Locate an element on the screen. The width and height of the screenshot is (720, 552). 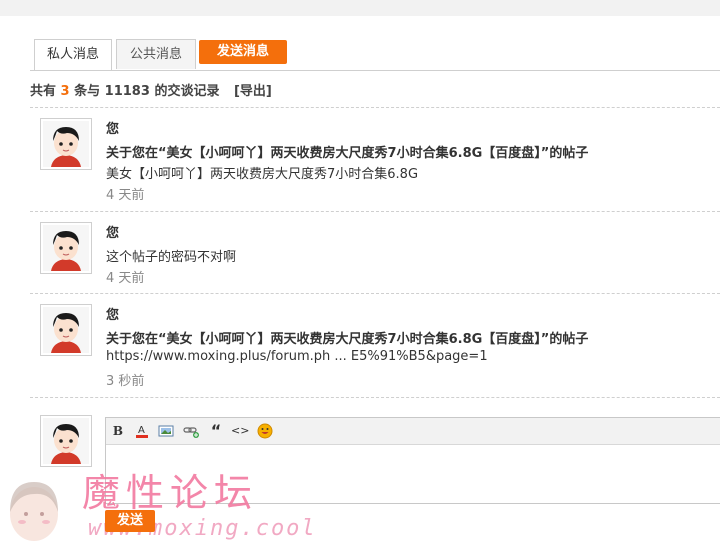
summary-suffix: 的交谈记录 is located at coordinates (187, 91).